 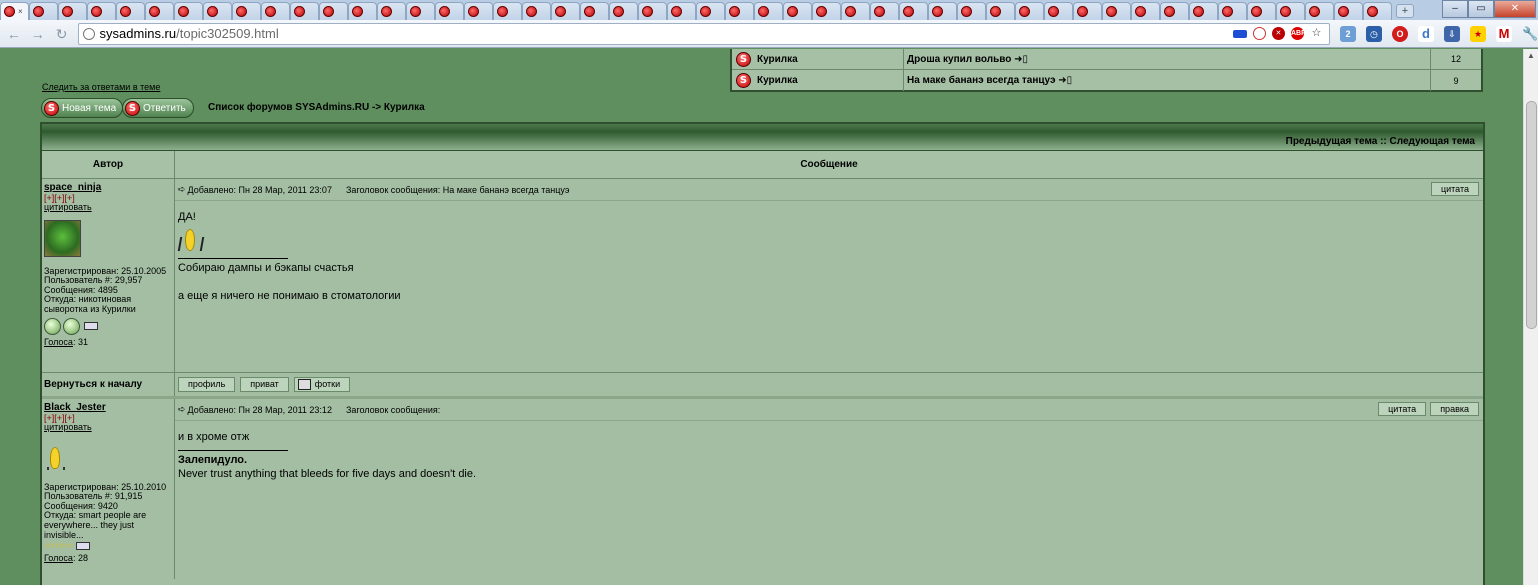 What do you see at coordinates (14, 34) in the screenshot?
I see `back-arrow-icon: ←` at bounding box center [14, 34].